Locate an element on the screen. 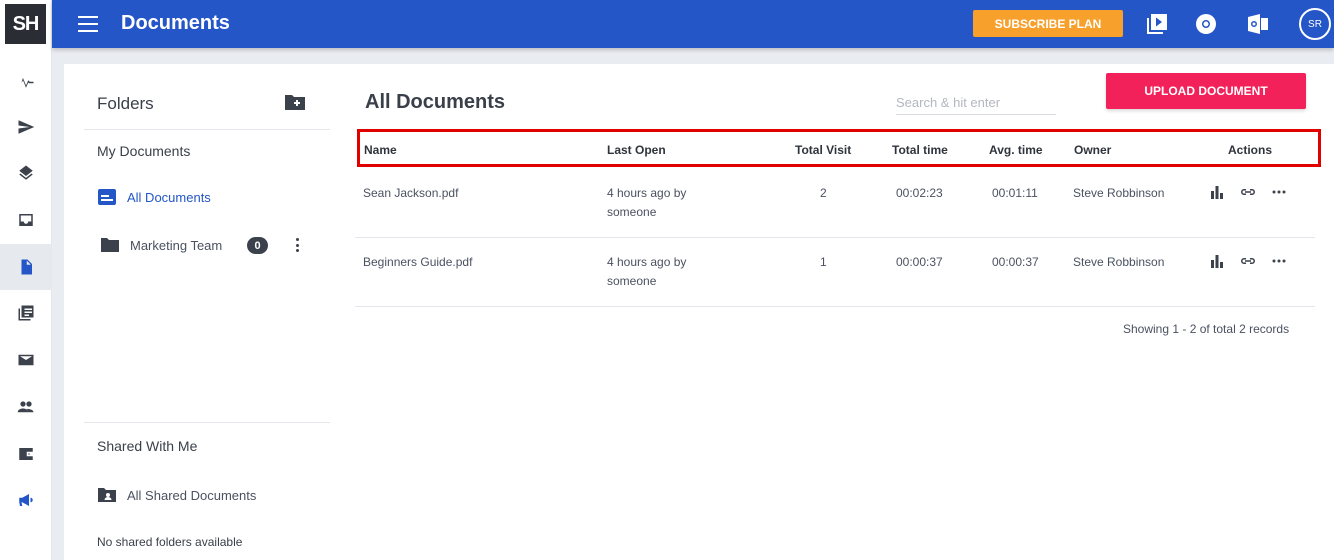  avg-time: 00:00:37 is located at coordinates (1015, 262).